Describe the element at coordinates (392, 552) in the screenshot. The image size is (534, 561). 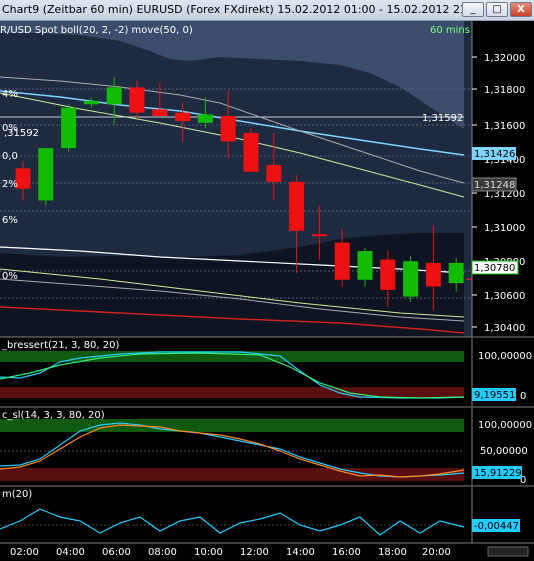
I see `time-label: 18:00` at that location.